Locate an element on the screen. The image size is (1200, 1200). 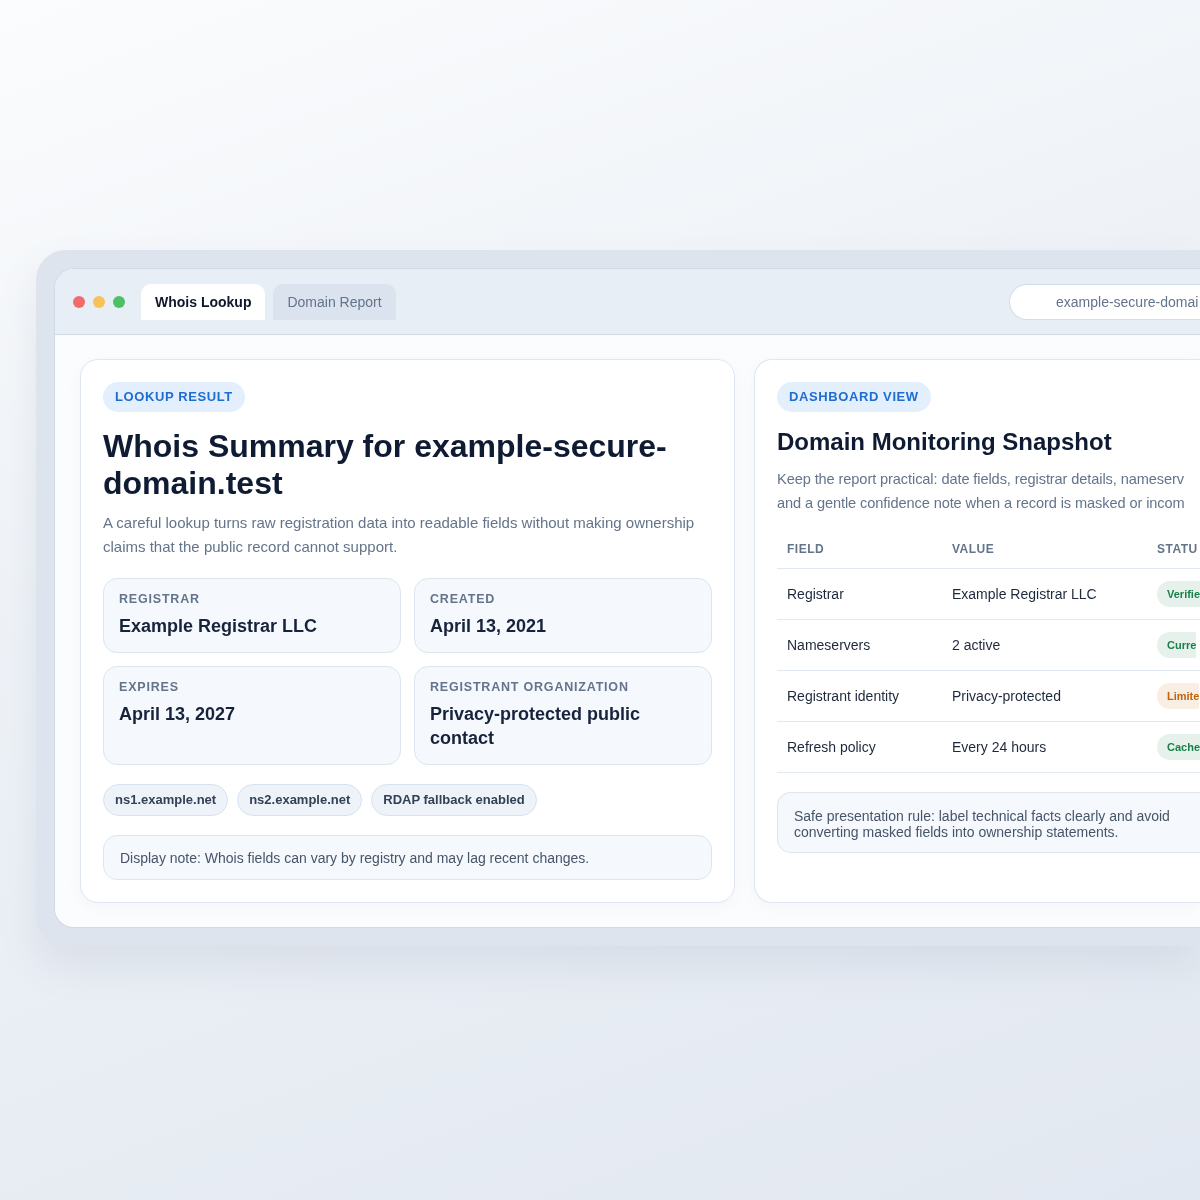
card-title: Whois Summary for example-secure-domain.test is located at coordinates (385, 465).